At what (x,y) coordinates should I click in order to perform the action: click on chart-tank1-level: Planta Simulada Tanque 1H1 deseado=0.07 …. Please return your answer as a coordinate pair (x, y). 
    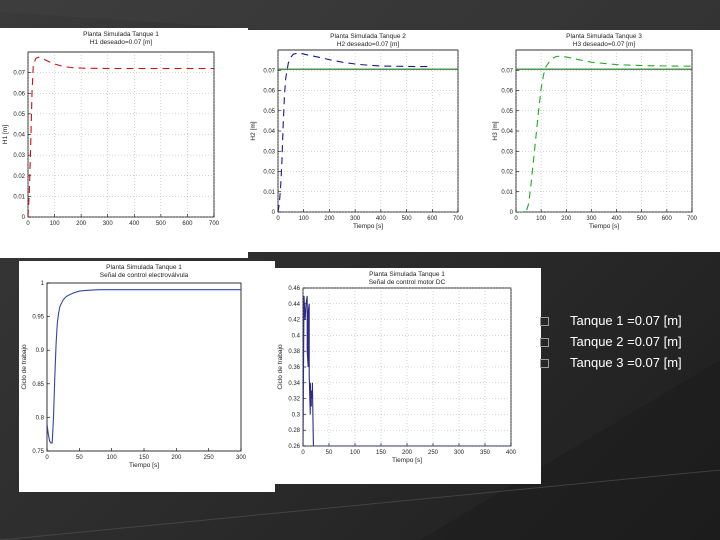
    Looking at the image, I should click on (111, 129).